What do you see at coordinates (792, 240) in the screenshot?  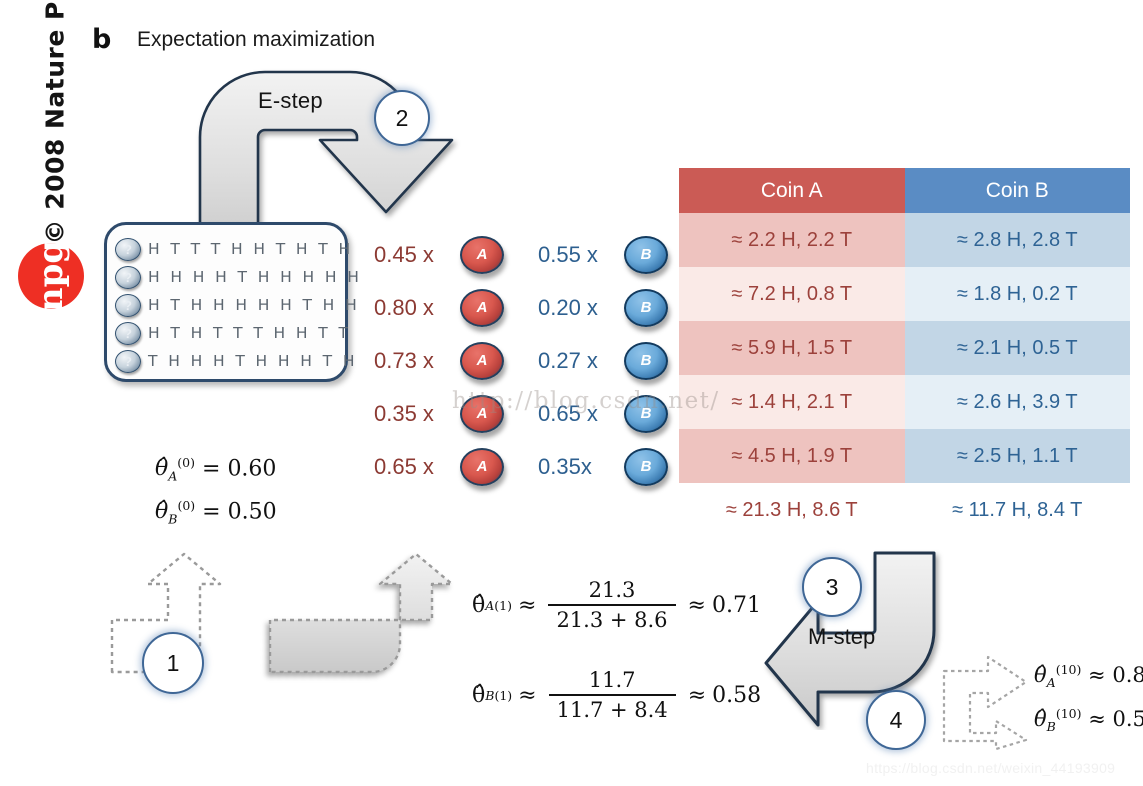 I see `cell-coin-a: ≈ 2.2 H, 2.2 T` at bounding box center [792, 240].